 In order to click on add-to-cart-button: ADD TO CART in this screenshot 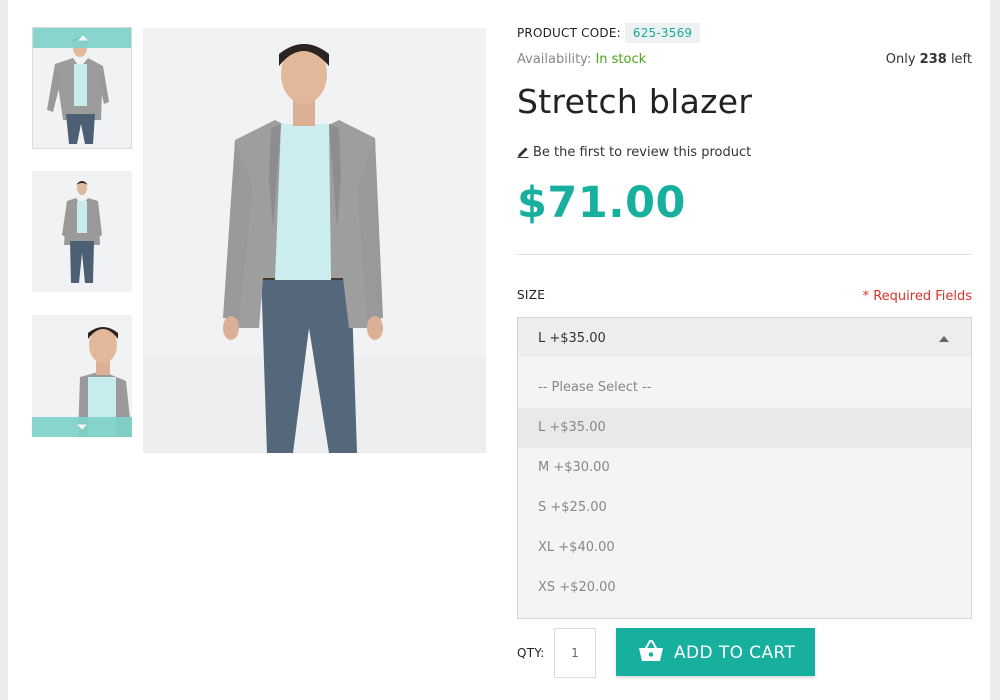, I will do `click(715, 652)`.